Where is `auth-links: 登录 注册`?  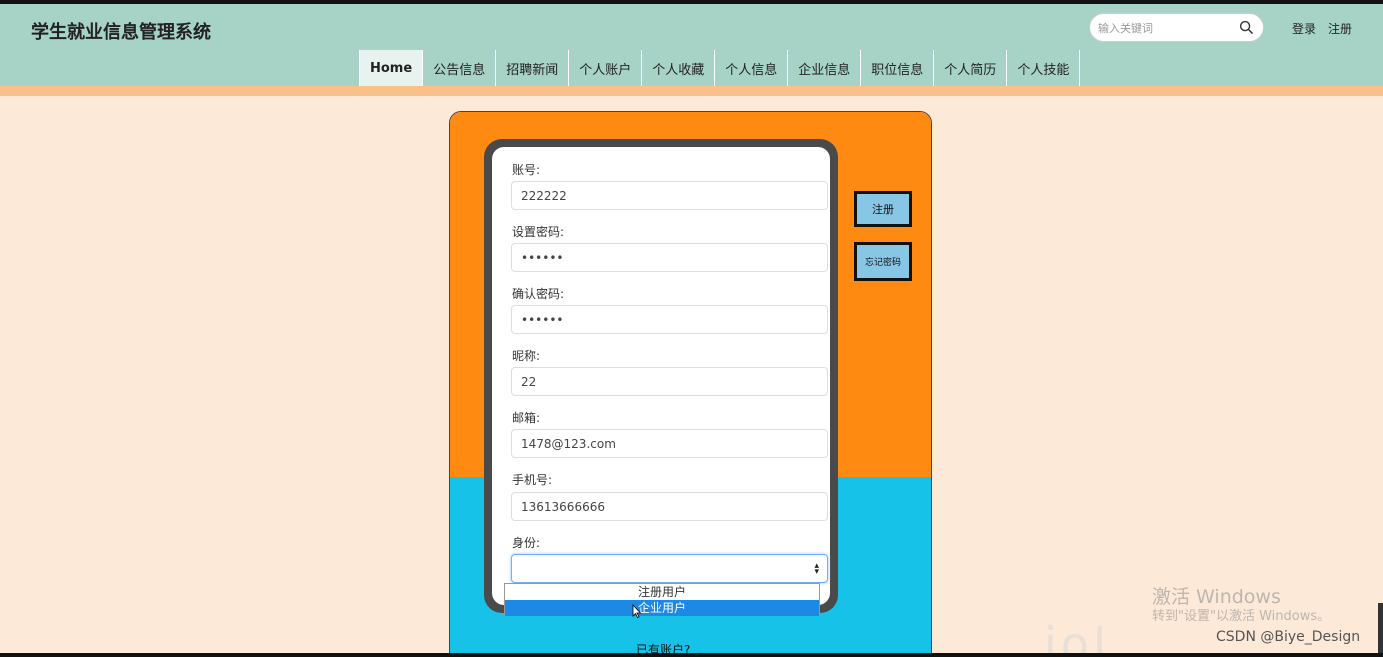 auth-links: 登录 注册 is located at coordinates (1328, 28).